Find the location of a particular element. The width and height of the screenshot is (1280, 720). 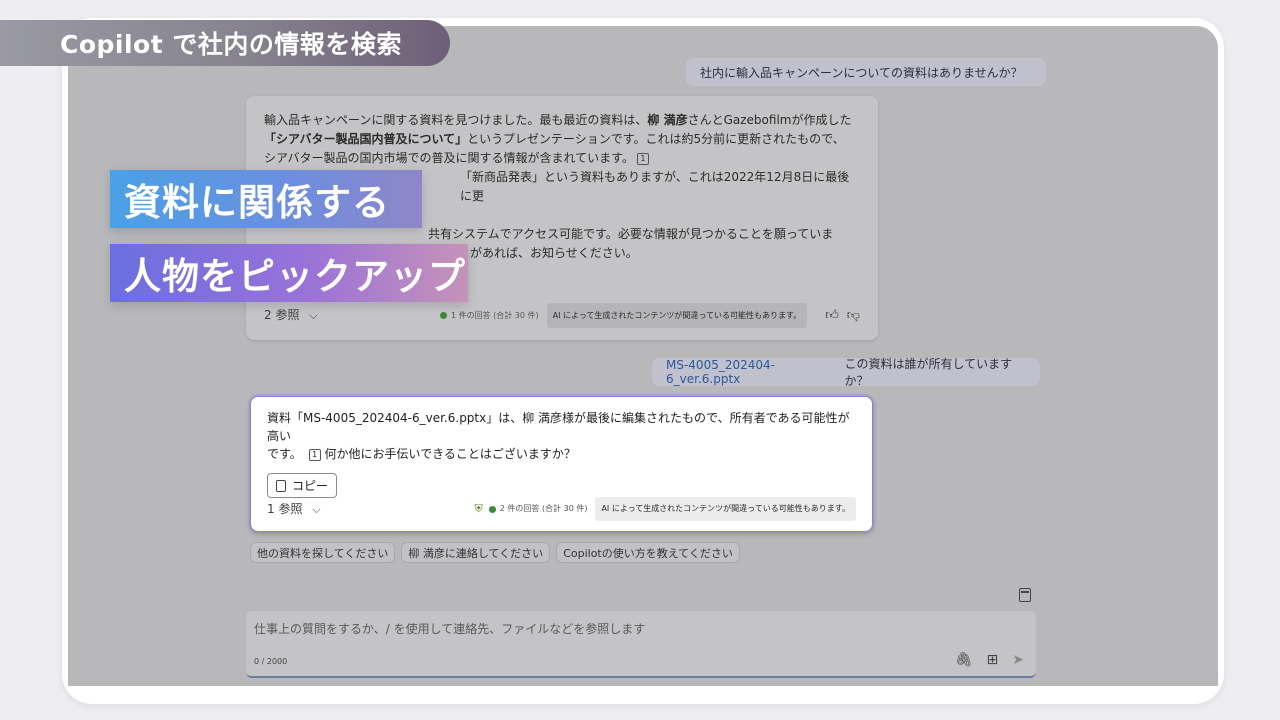

copy-button: コピー is located at coordinates (302, 485).